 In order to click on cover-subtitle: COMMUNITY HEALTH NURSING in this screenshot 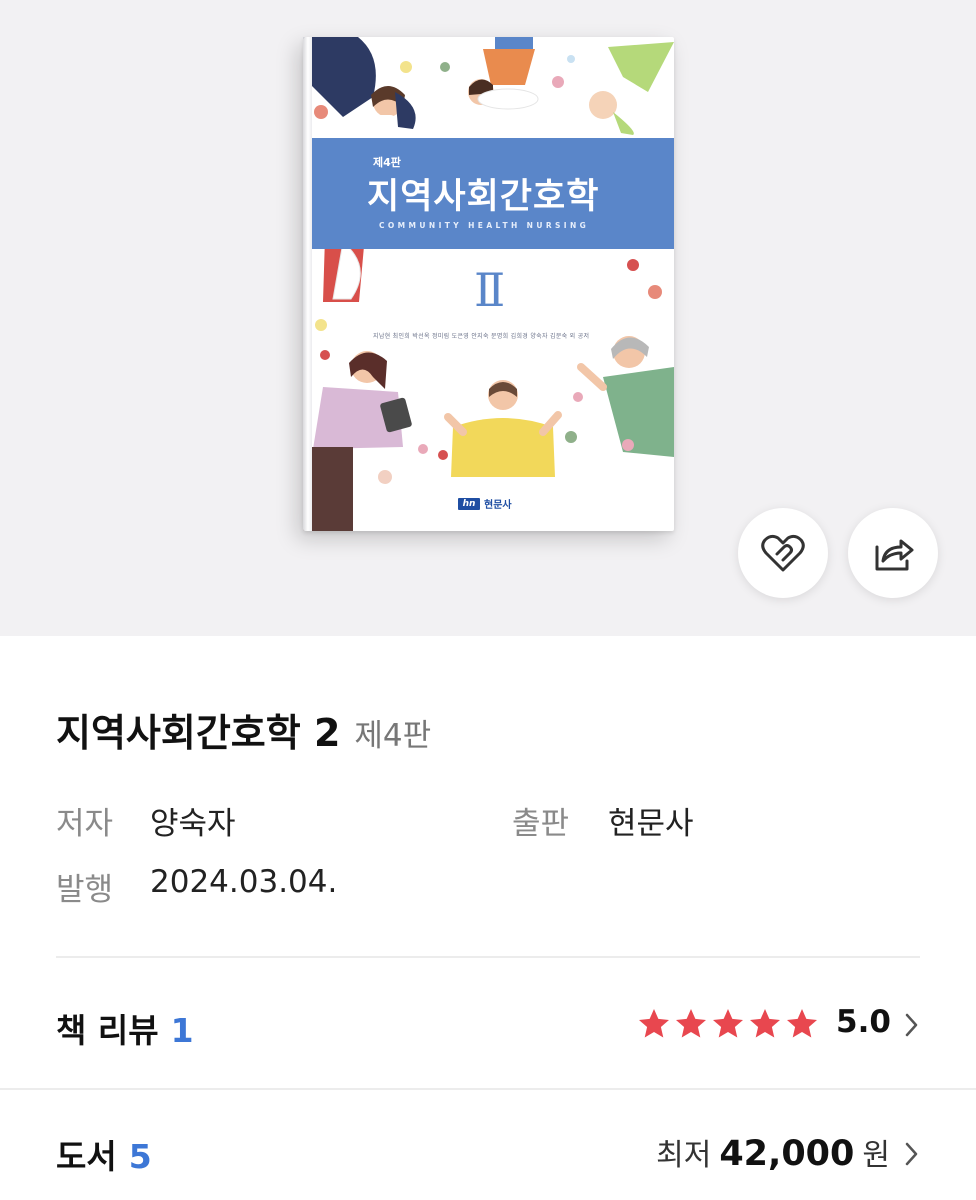, I will do `click(484, 225)`.